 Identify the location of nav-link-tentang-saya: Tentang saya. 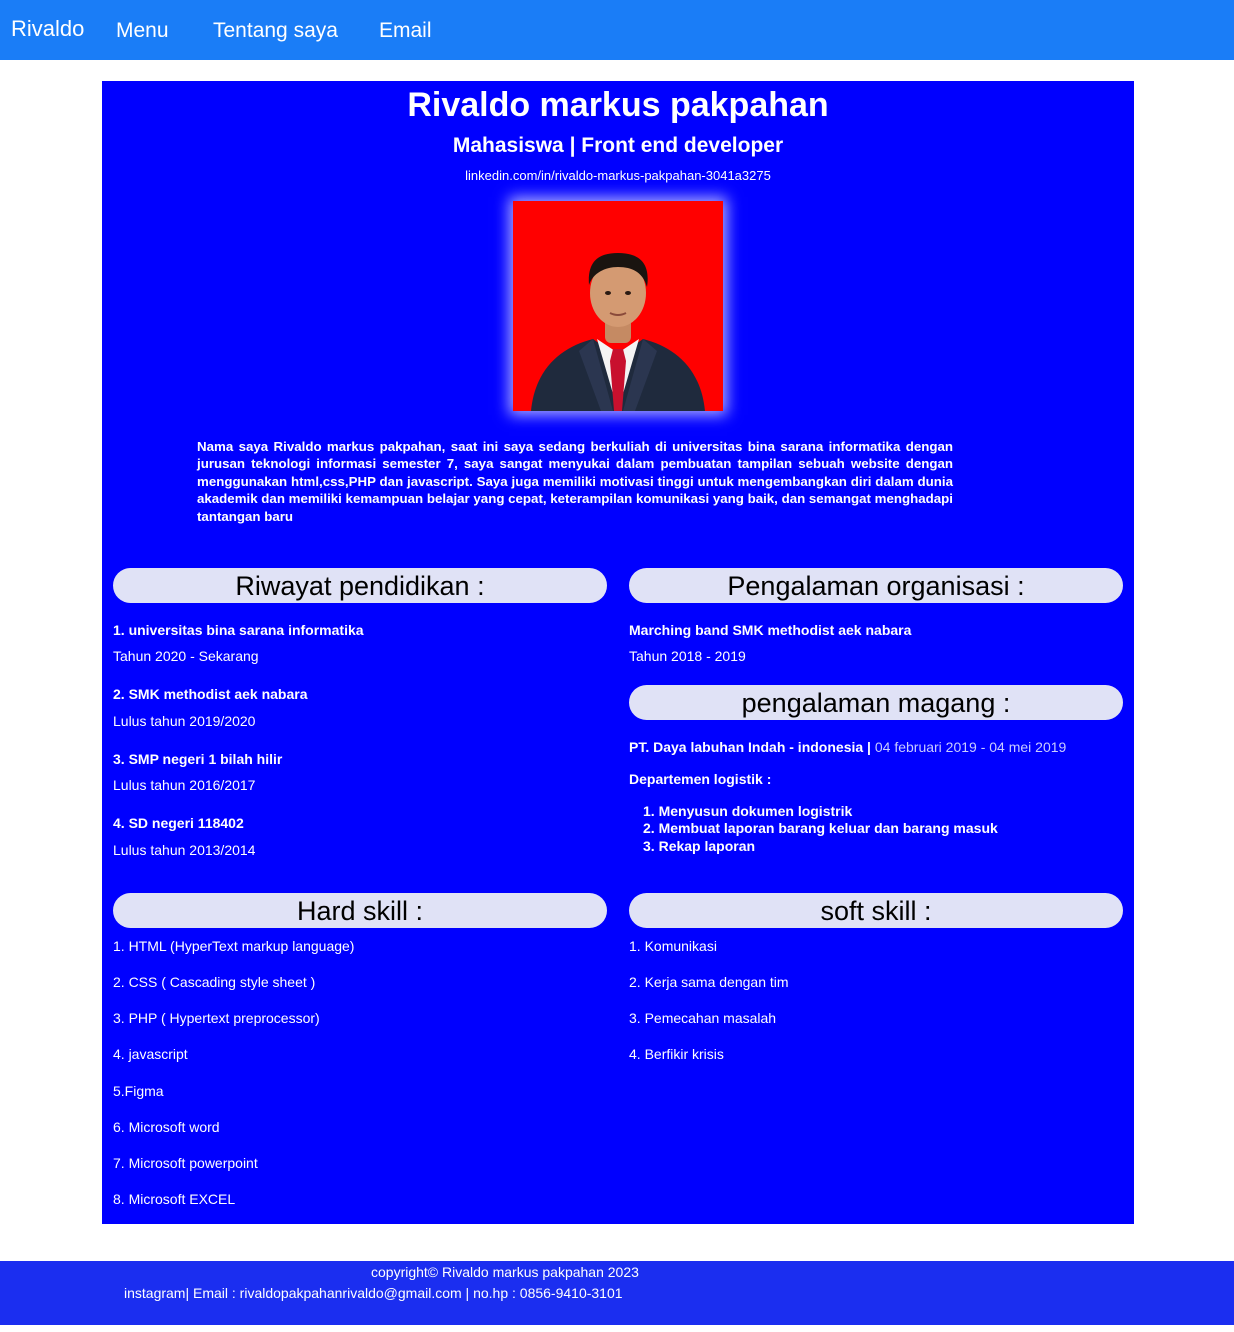
(275, 31).